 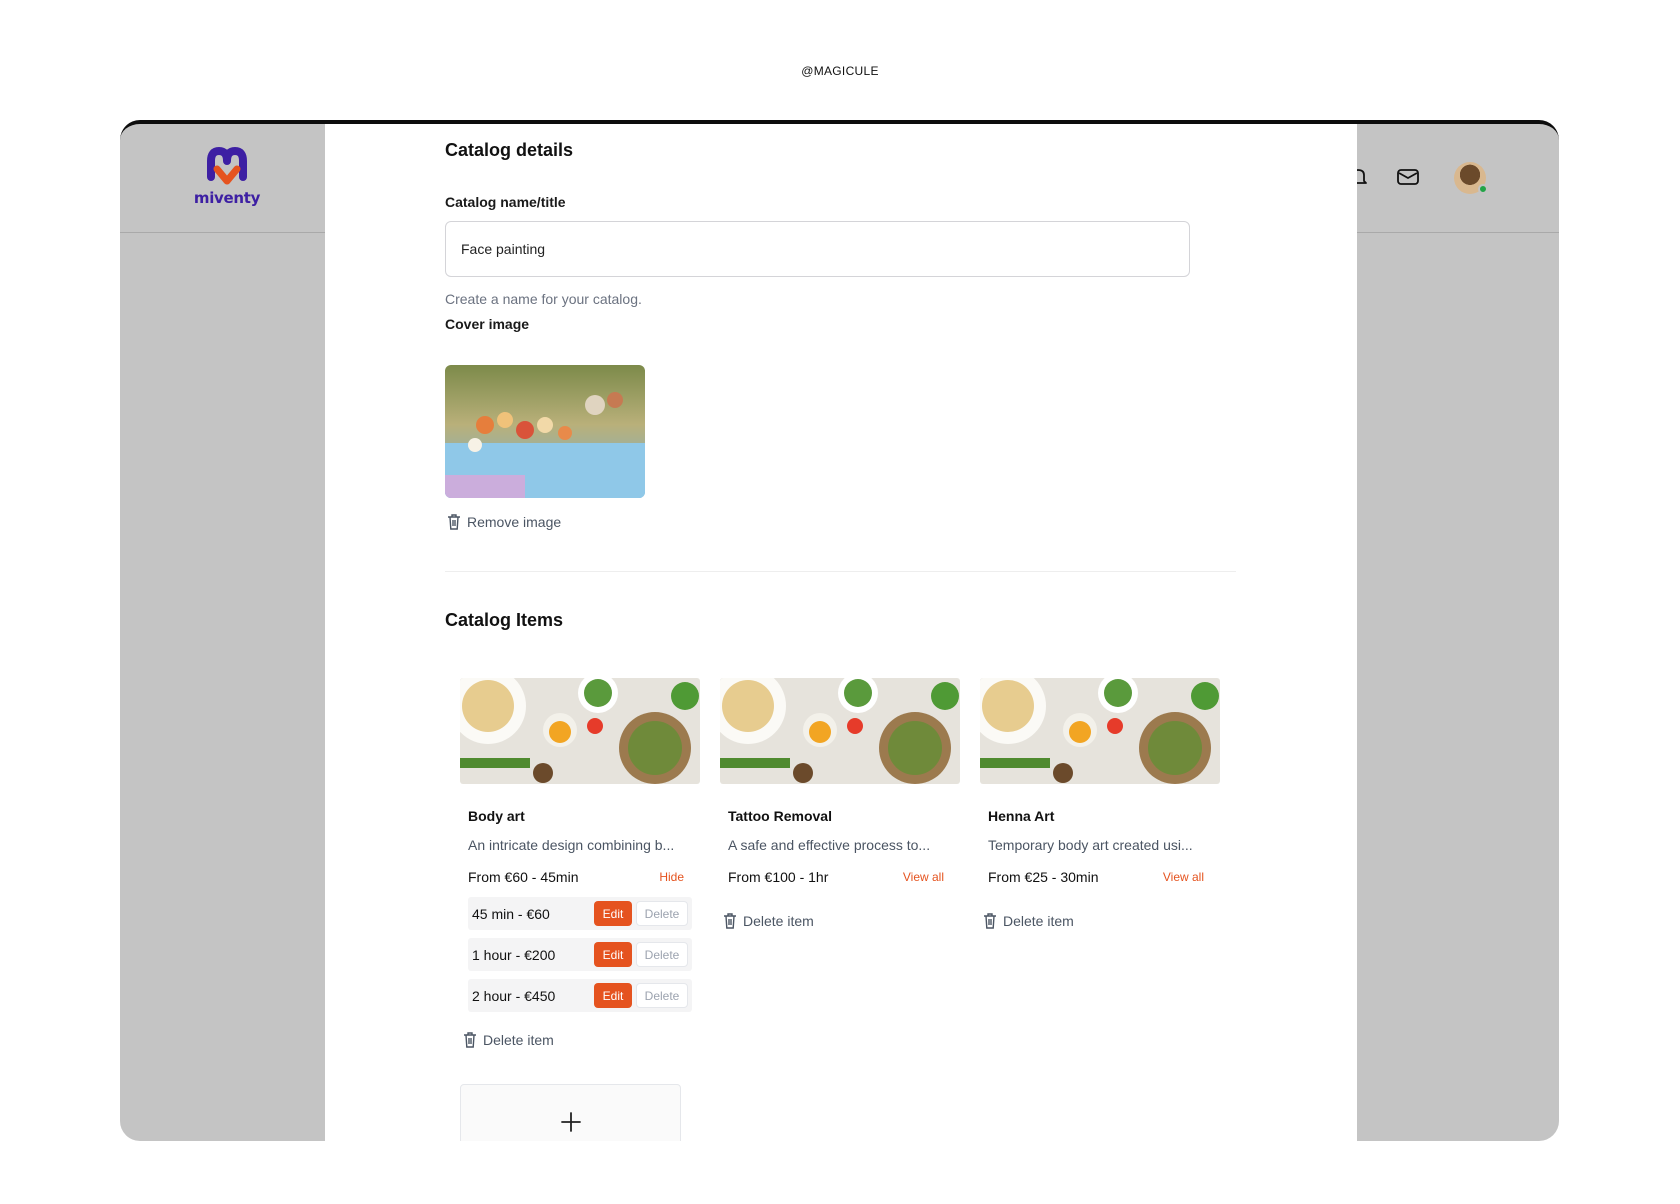 What do you see at coordinates (514, 995) in the screenshot?
I see `option-label: 2 hour - €450` at bounding box center [514, 995].